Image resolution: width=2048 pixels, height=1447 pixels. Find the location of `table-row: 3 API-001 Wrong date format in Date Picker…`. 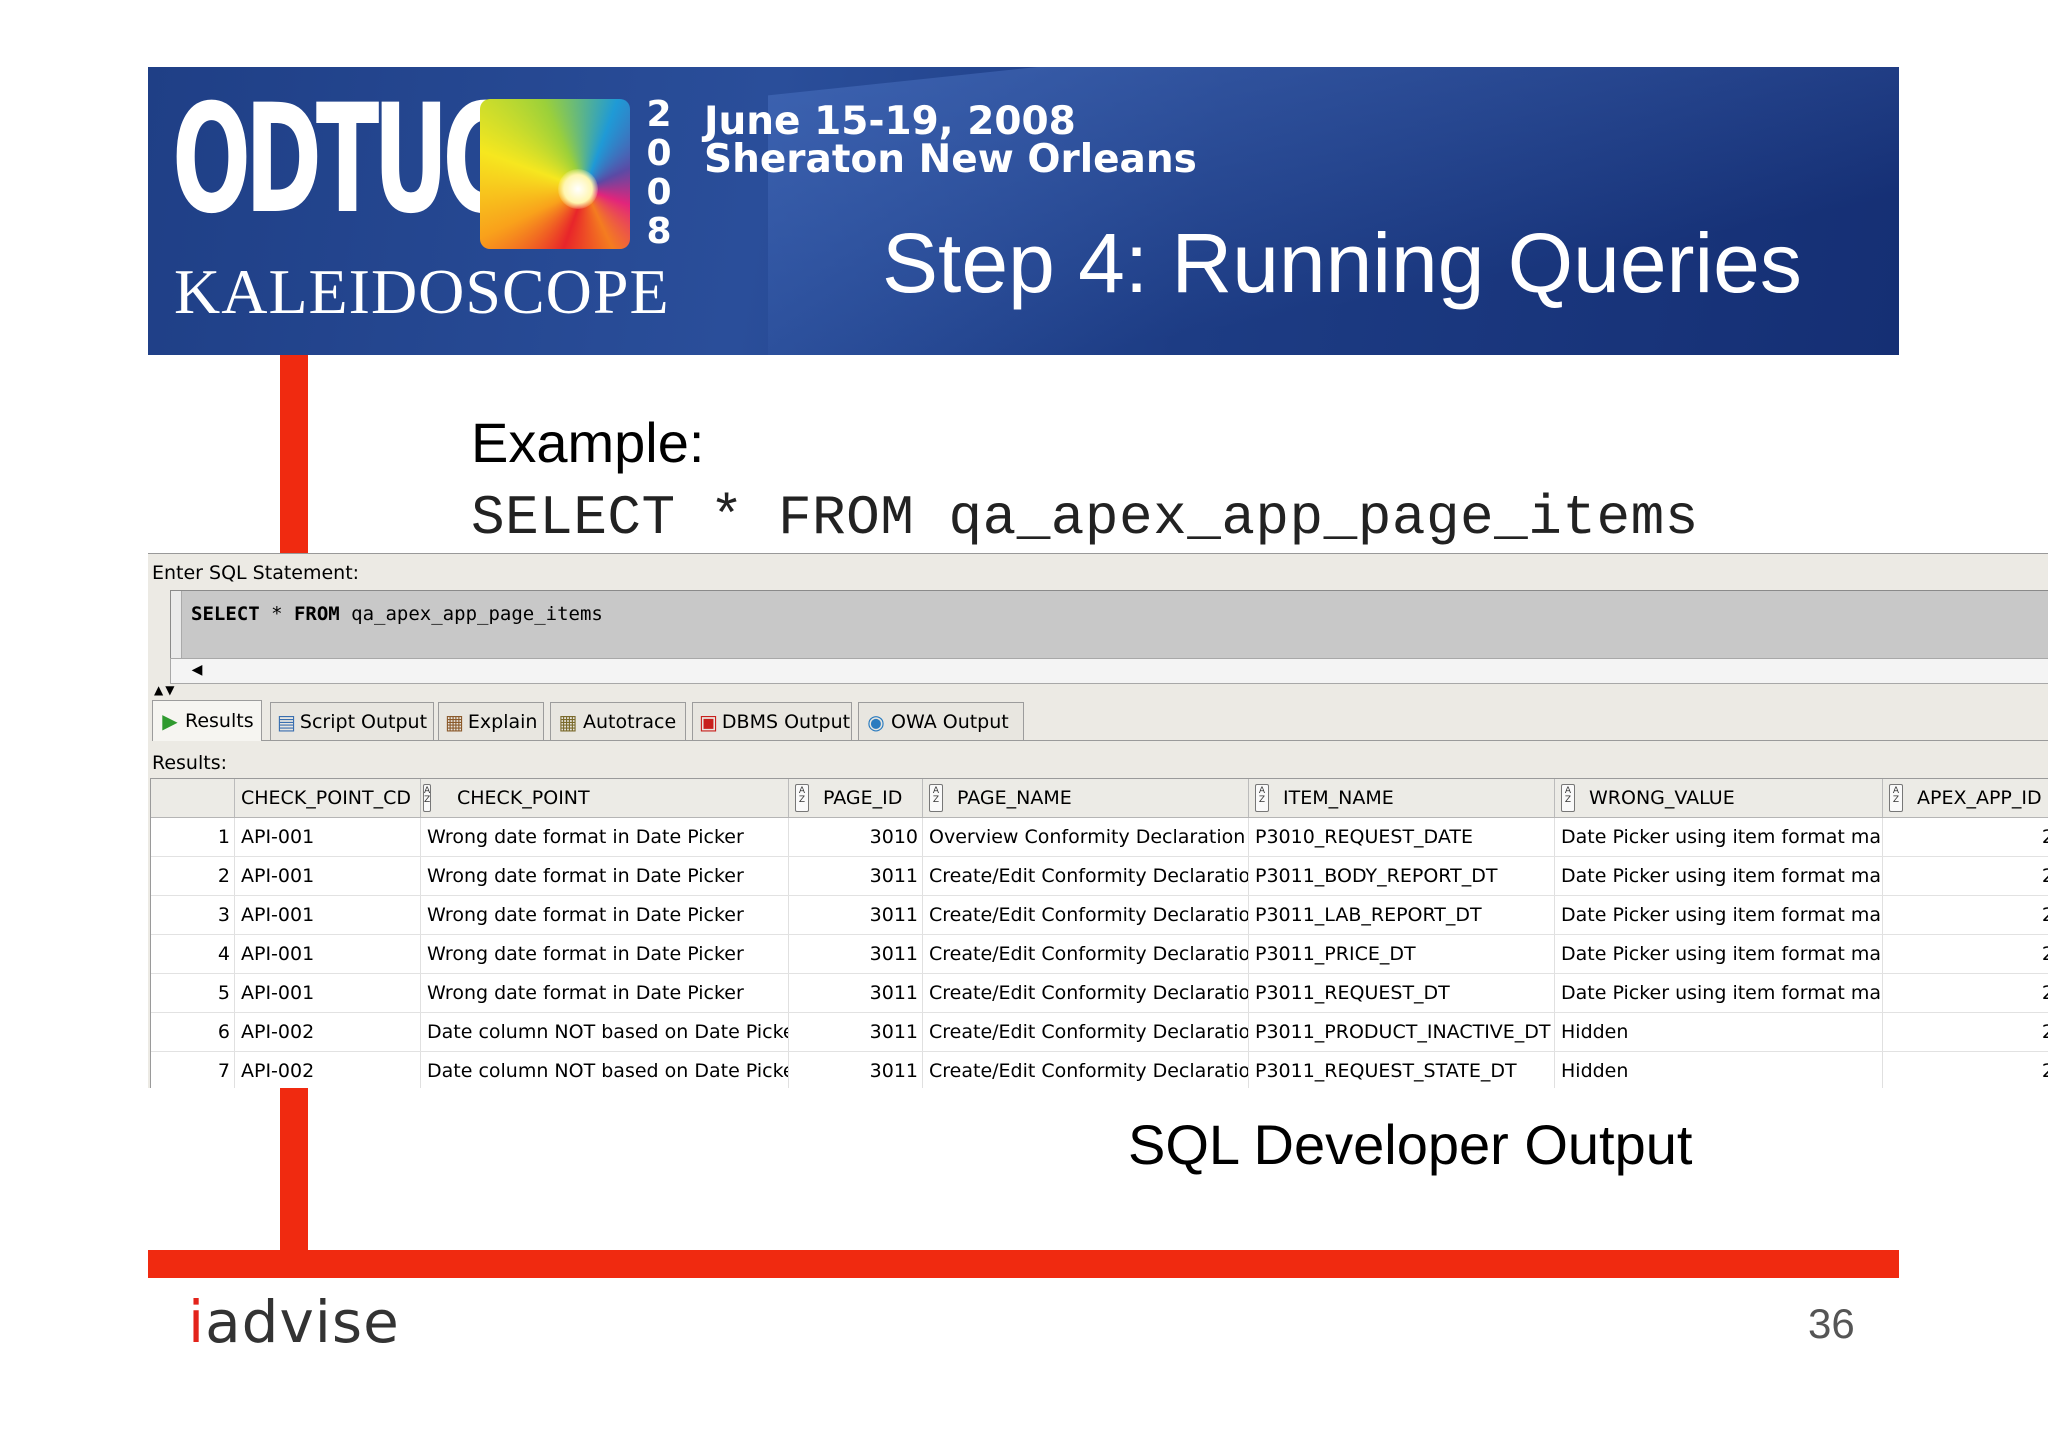

table-row: 3 API-001 Wrong date format in Date Picker… is located at coordinates (1099, 915).